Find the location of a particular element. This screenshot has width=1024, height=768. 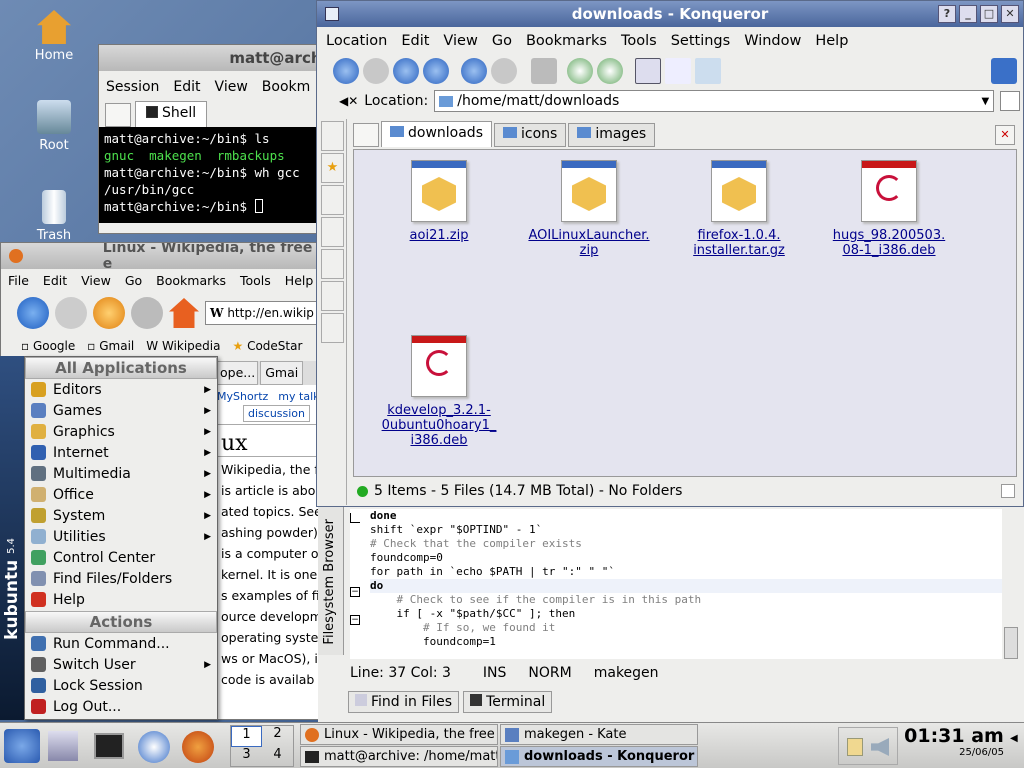

task-firefox: Linux - Wikipedia, the free e is located at coordinates (399, 734).